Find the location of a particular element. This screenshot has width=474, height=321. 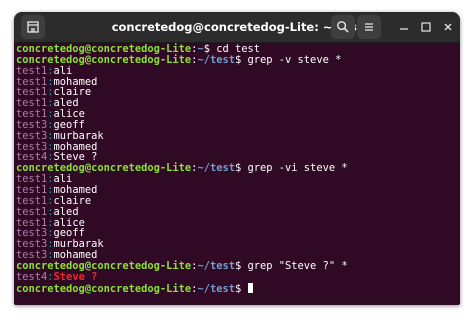

grep-filename: test4 is located at coordinates (32, 276).